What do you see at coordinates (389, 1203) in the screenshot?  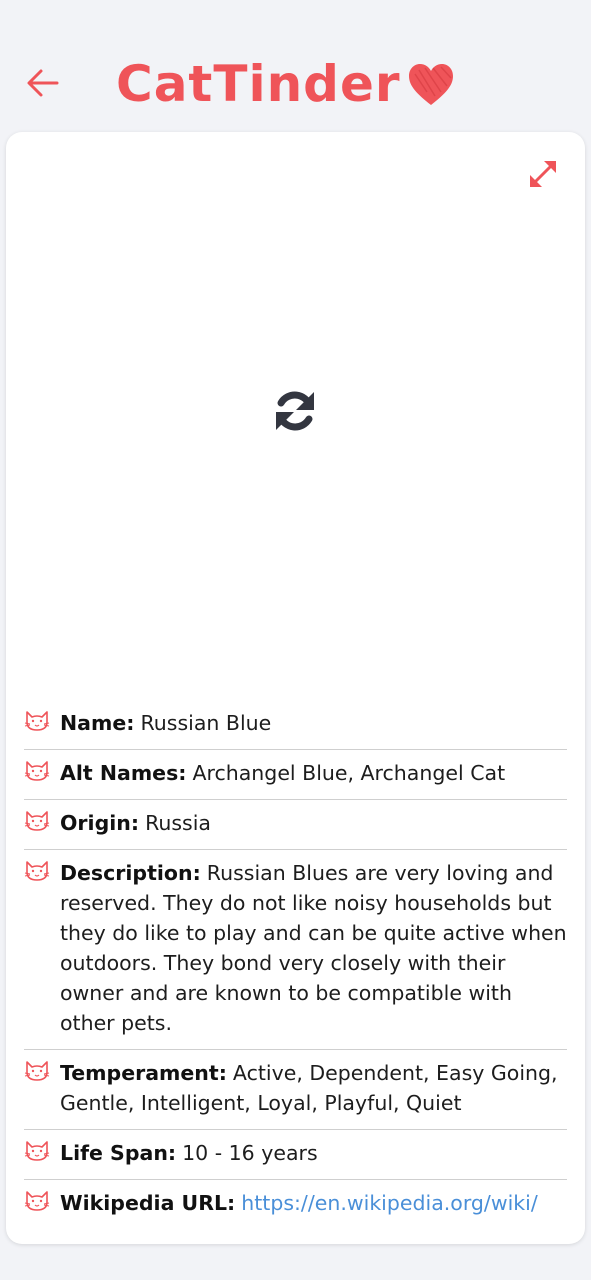 I see `wikipedia-link: https://en.wikipedia.org/wiki/` at bounding box center [389, 1203].